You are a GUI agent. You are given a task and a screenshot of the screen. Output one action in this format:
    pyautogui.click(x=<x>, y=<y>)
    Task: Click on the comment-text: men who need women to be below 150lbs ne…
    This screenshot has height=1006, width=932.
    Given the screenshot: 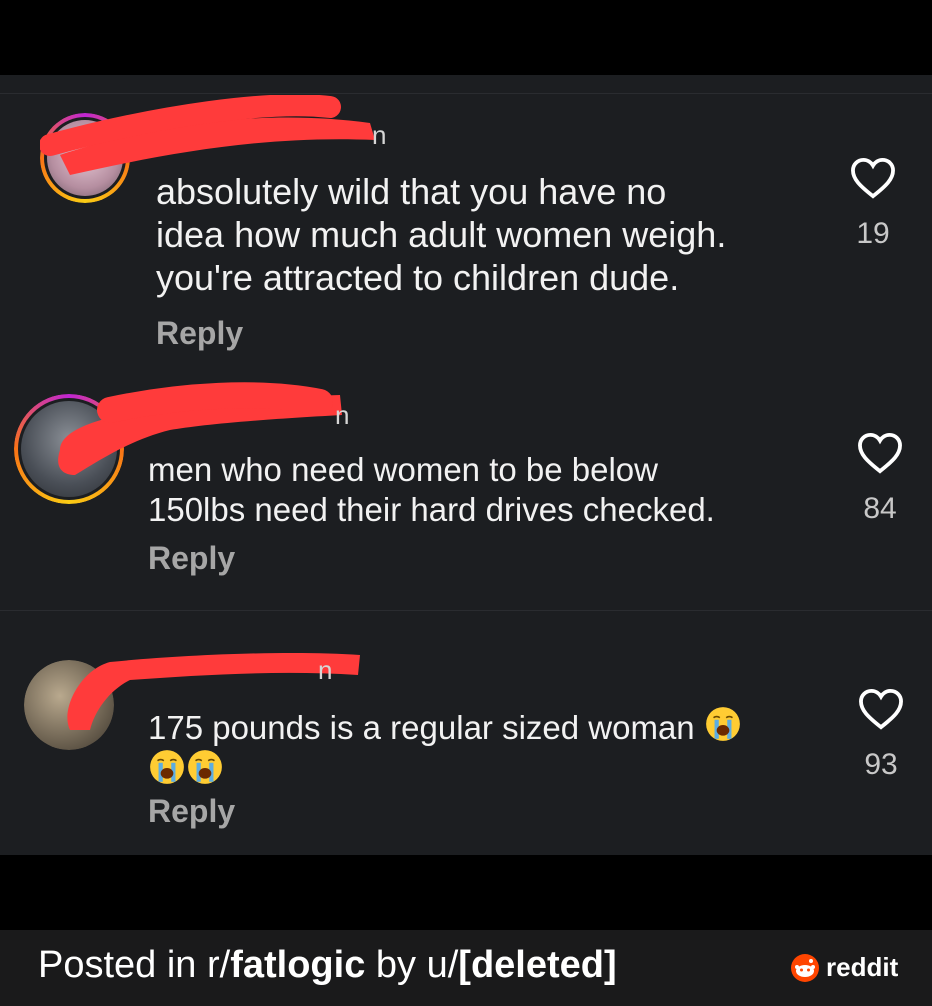 What is the action you would take?
    pyautogui.click(x=431, y=489)
    